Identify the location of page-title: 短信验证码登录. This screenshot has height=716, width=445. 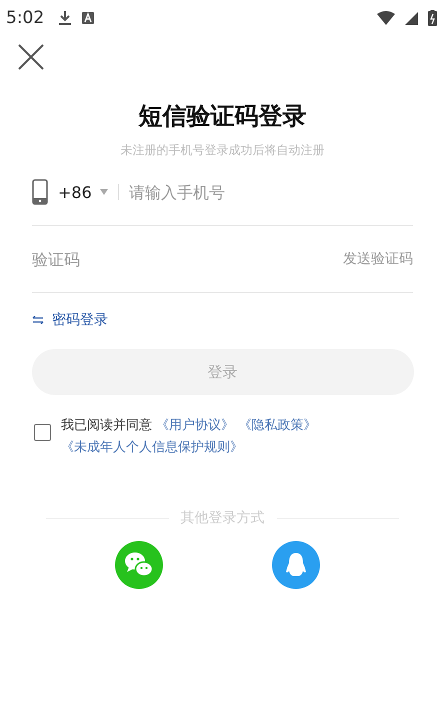
(222, 116).